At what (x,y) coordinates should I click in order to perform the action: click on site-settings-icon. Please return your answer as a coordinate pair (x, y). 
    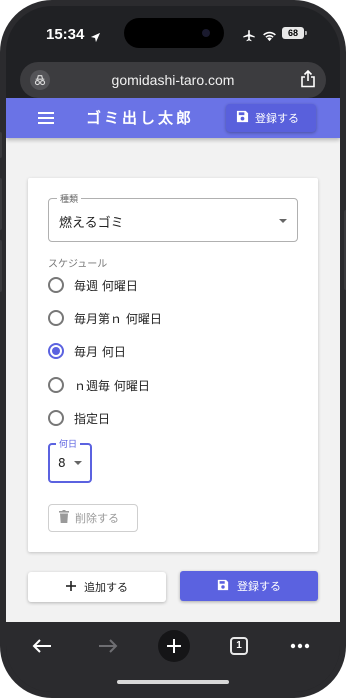
    Looking at the image, I should click on (40, 80).